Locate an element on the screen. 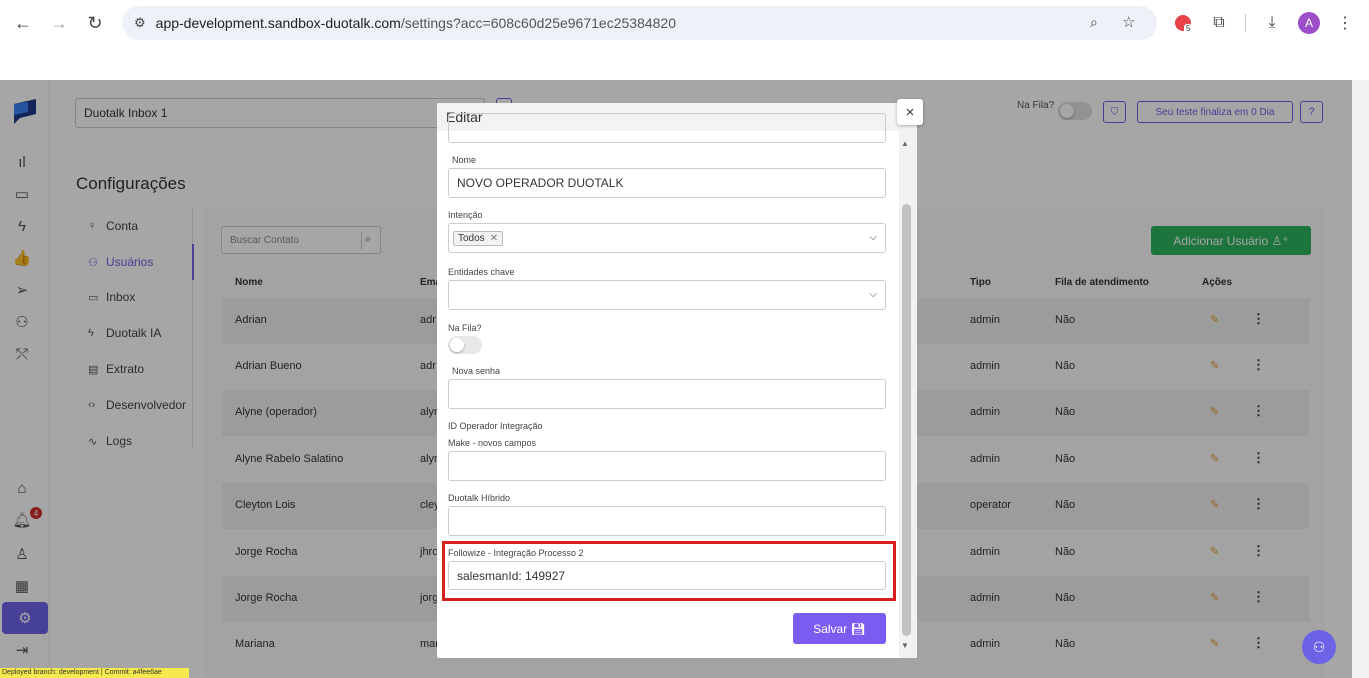 This screenshot has height=678, width=1369. queue-toggle is located at coordinates (465, 345).